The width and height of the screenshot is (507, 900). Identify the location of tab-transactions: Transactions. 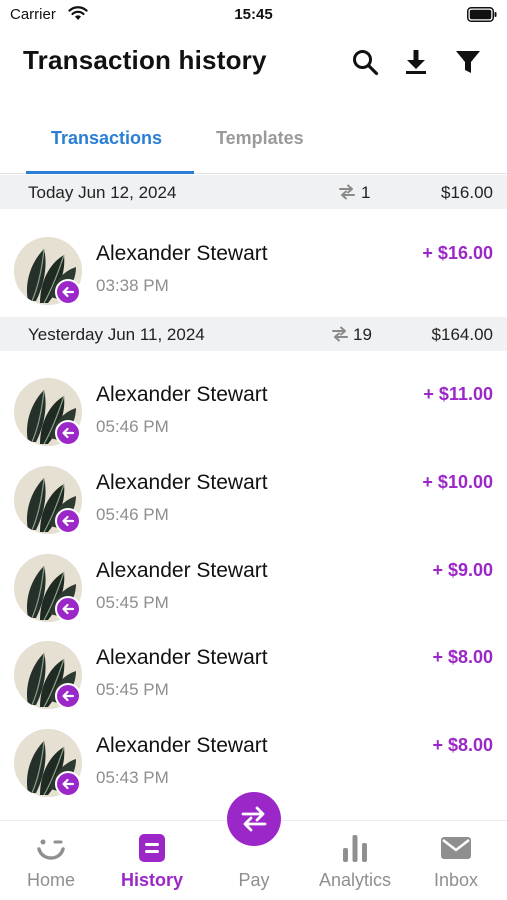
(106, 138).